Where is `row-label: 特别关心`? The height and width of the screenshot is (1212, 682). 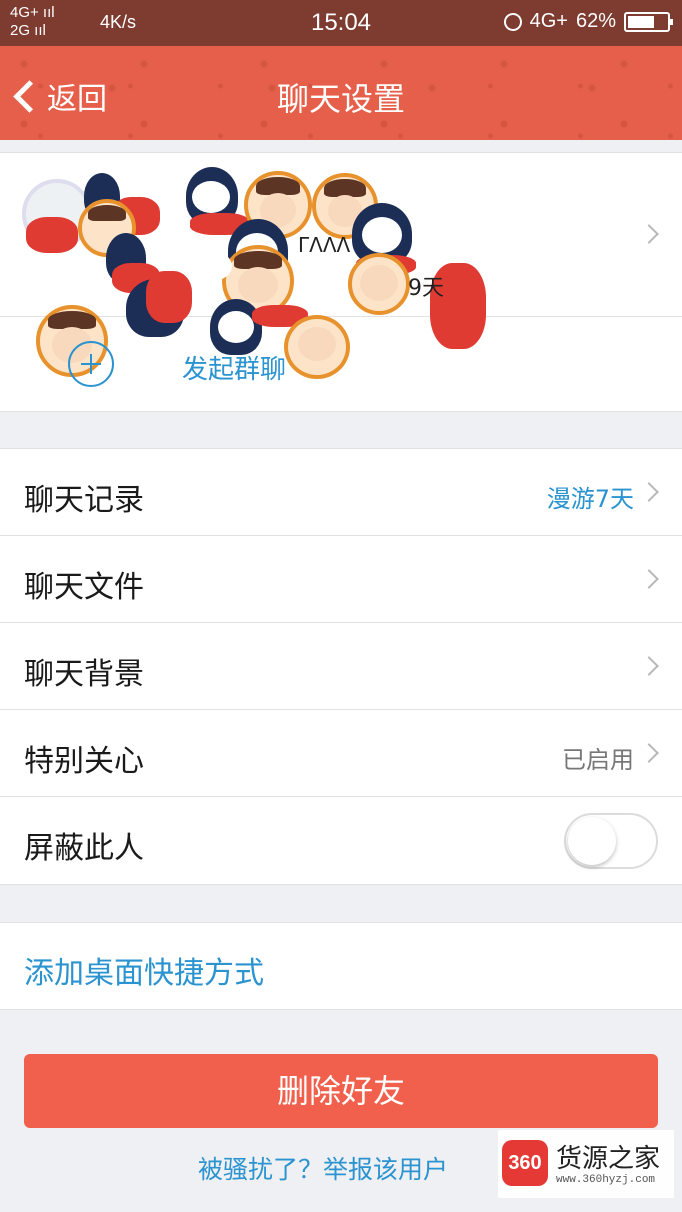 row-label: 特别关心 is located at coordinates (84, 761).